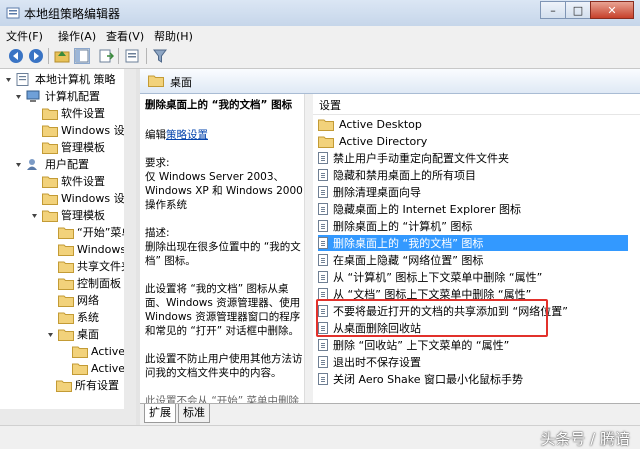  Describe the element at coordinates (390, 81) in the screenshot. I see `details-header: 桌面` at that location.